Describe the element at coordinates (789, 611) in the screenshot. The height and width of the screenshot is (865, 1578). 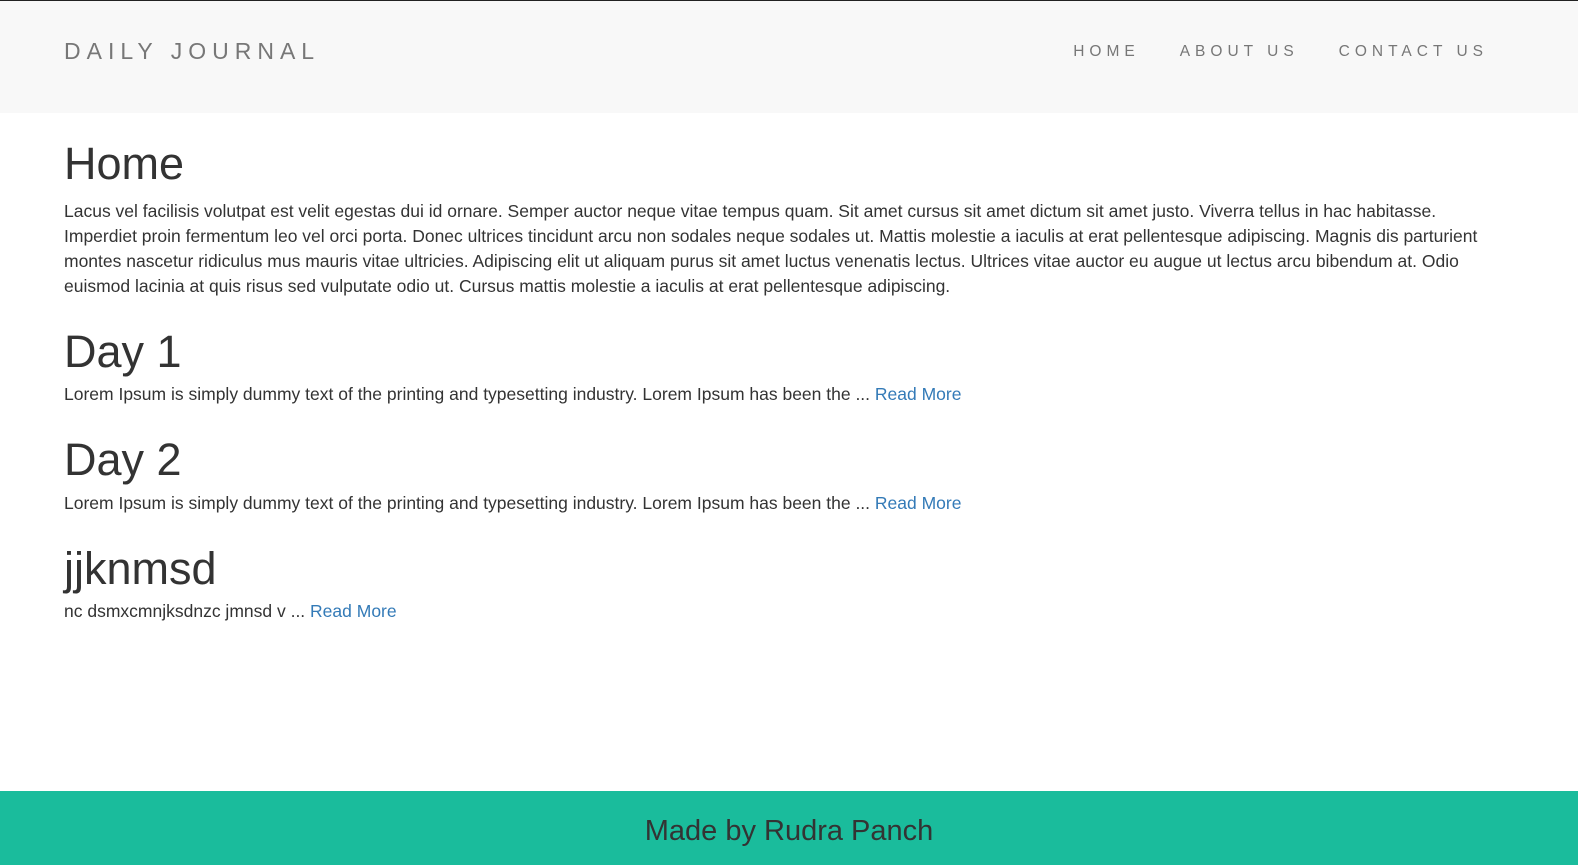
I see `post-excerpt-line: nc dsmxcmnjksdnzc jmnsd v ... Read More` at that location.